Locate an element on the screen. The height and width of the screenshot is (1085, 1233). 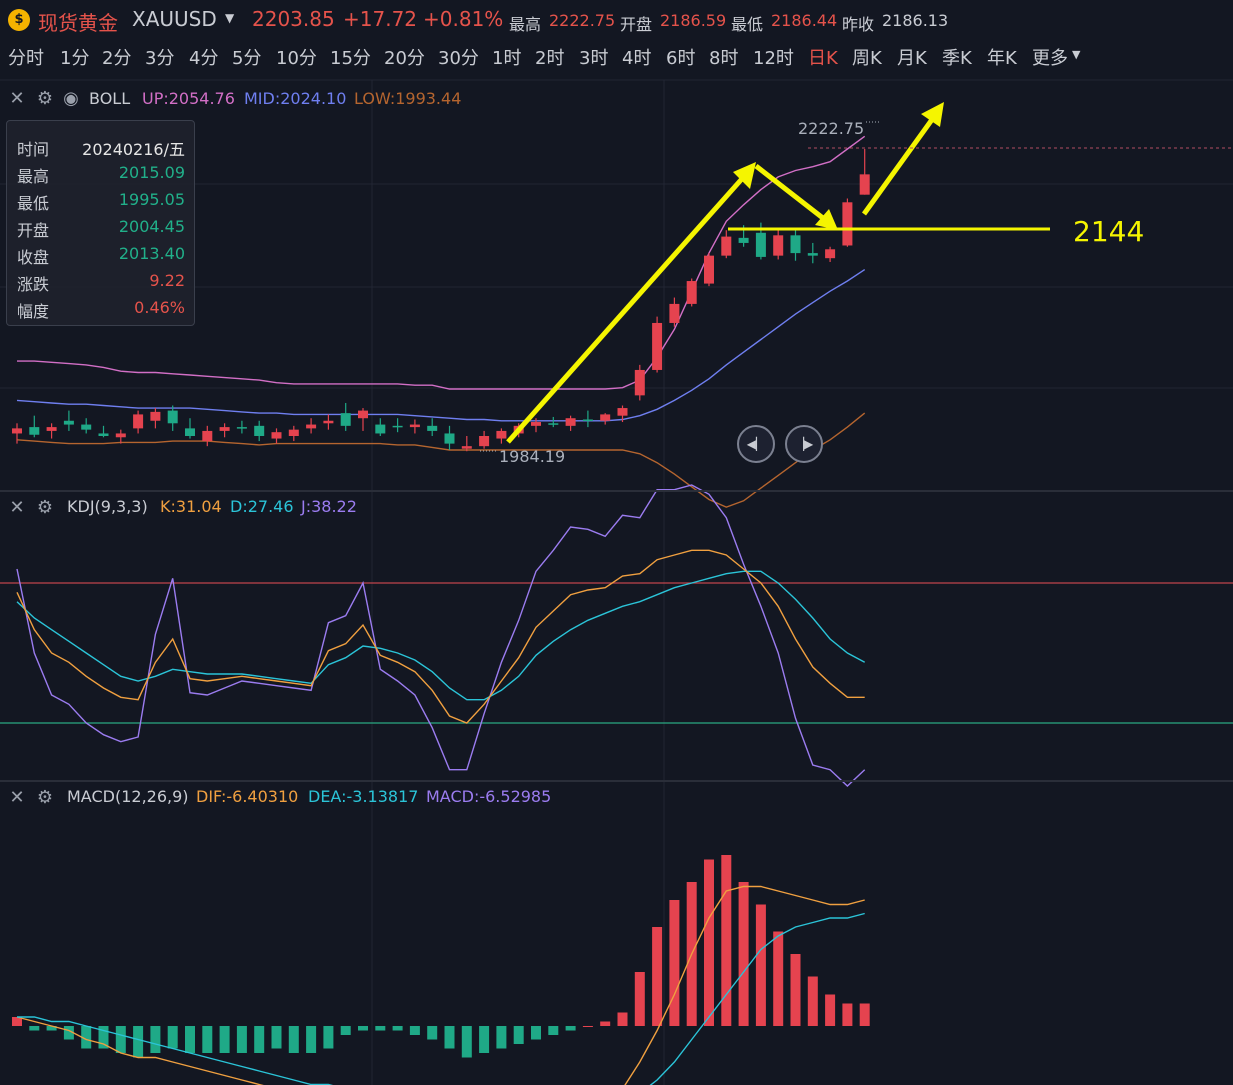
boll-mid-value: MID:2024.10 is located at coordinates (295, 98).